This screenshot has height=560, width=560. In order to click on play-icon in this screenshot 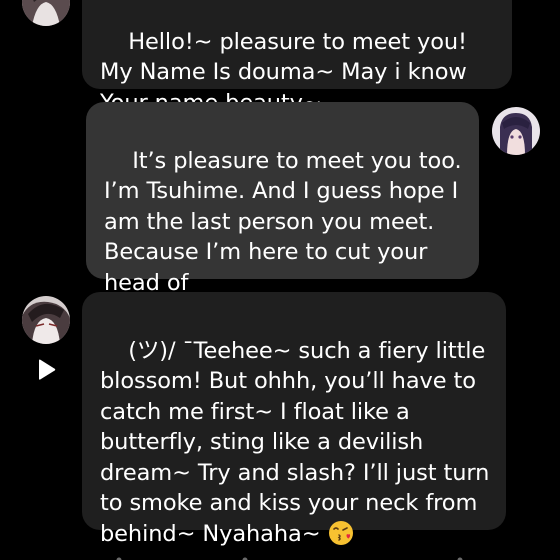, I will do `click(47, 369)`.